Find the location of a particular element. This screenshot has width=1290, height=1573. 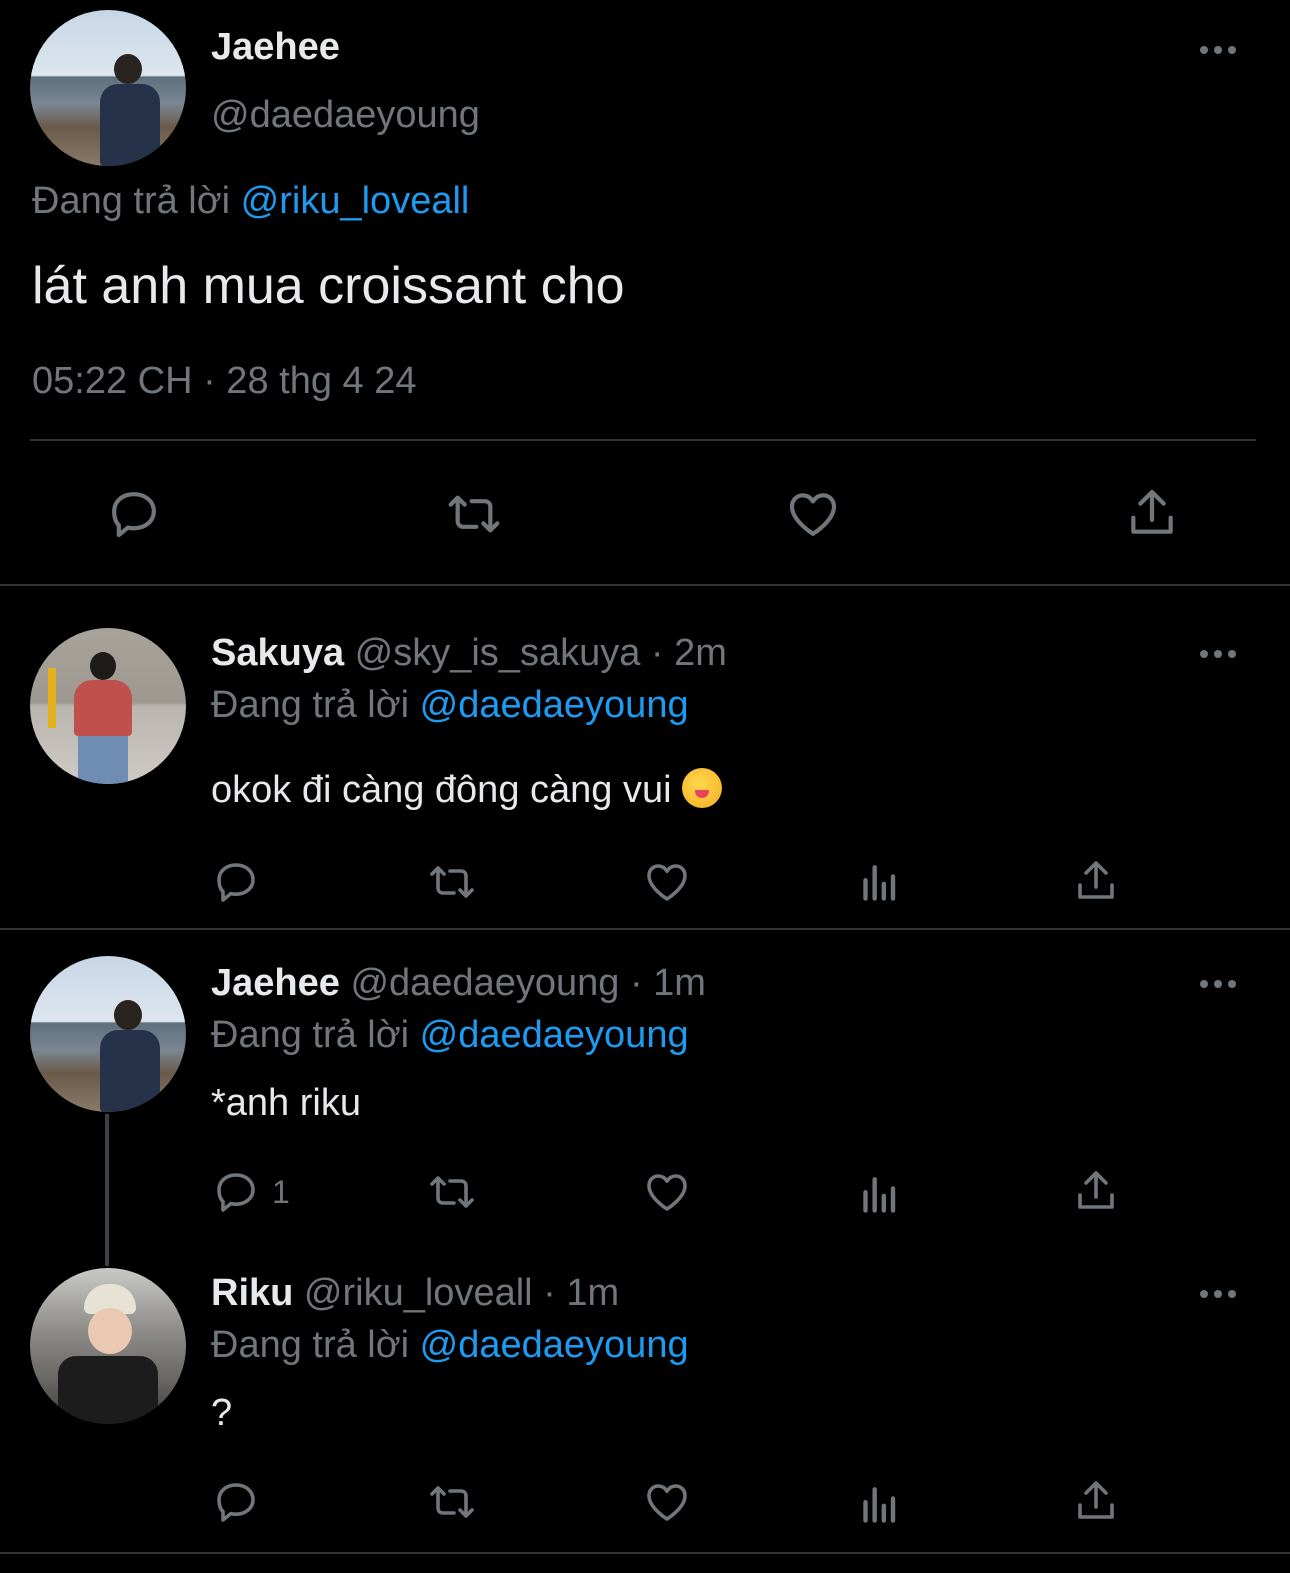

yum-emoji-icon is located at coordinates (702, 788).